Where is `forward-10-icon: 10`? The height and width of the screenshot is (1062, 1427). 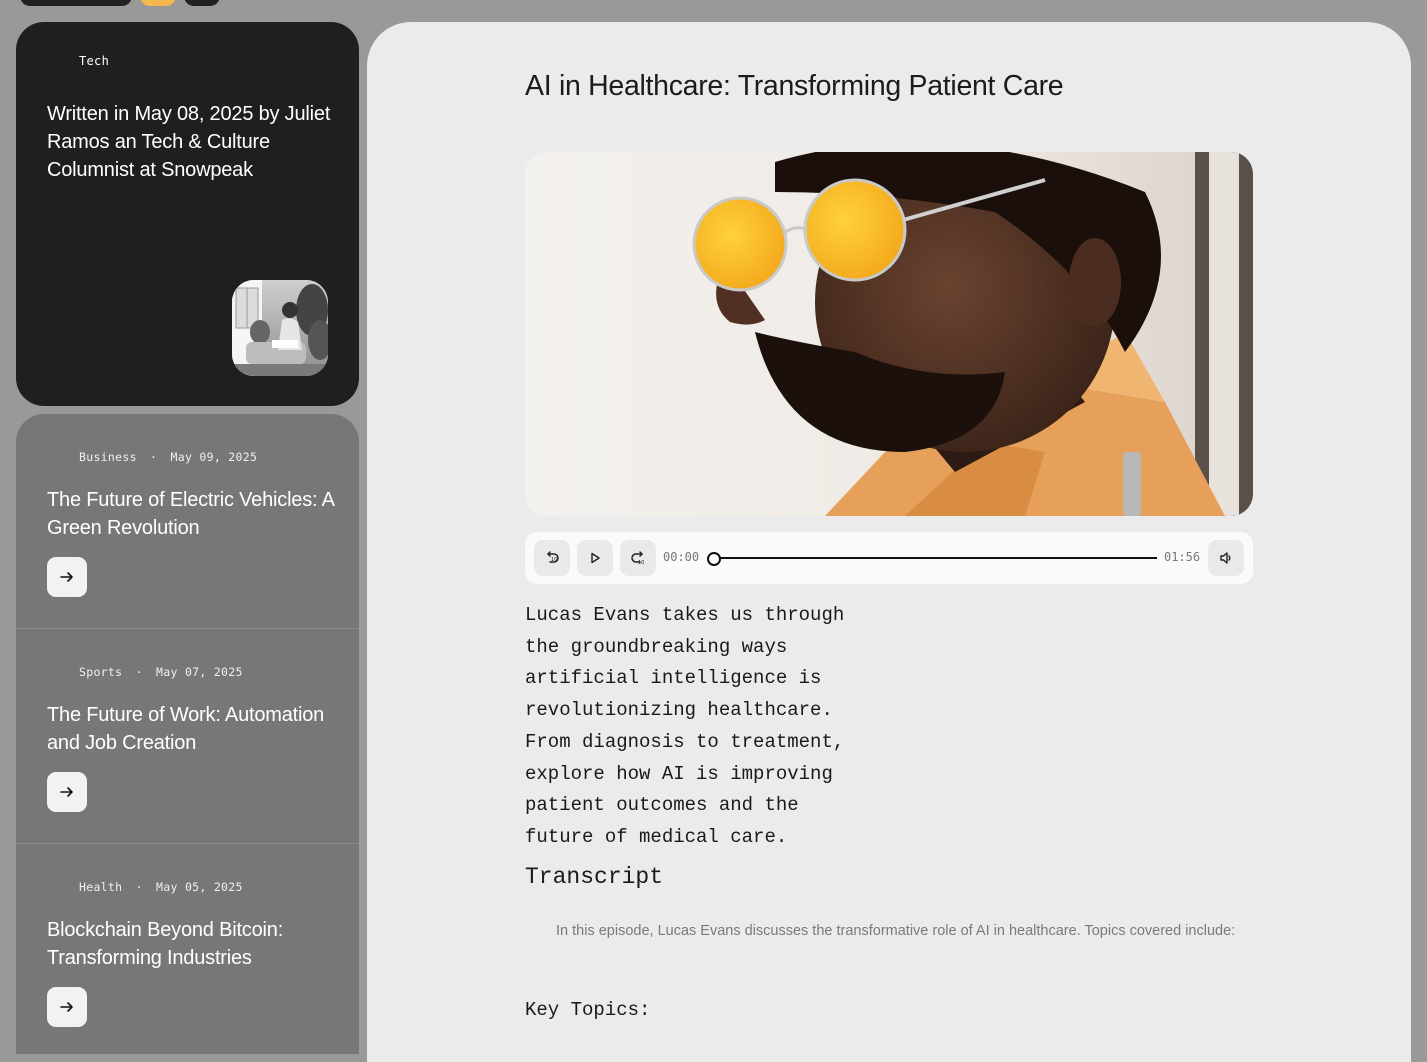
forward-10-icon: 10 is located at coordinates (637, 558).